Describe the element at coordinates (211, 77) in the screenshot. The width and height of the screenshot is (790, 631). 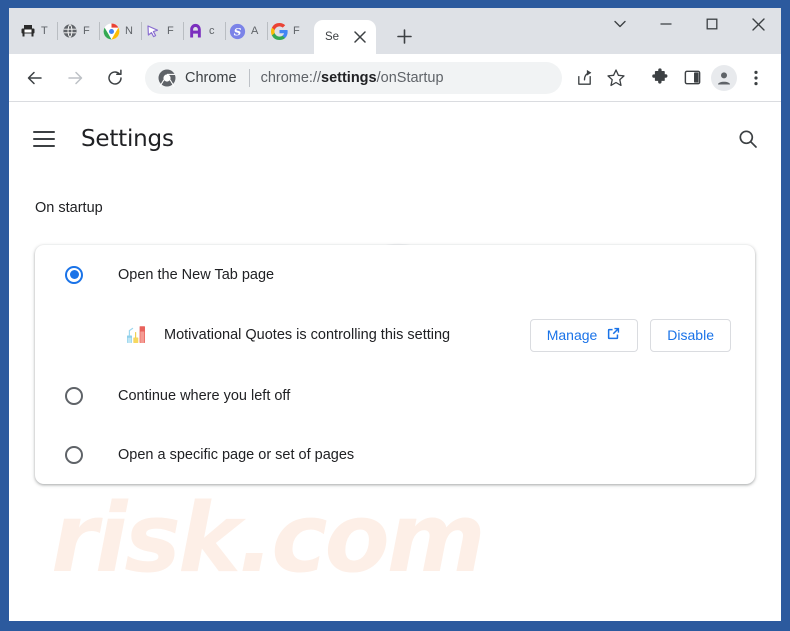
I see `omnibox-scheme-chip: Chrome` at that location.